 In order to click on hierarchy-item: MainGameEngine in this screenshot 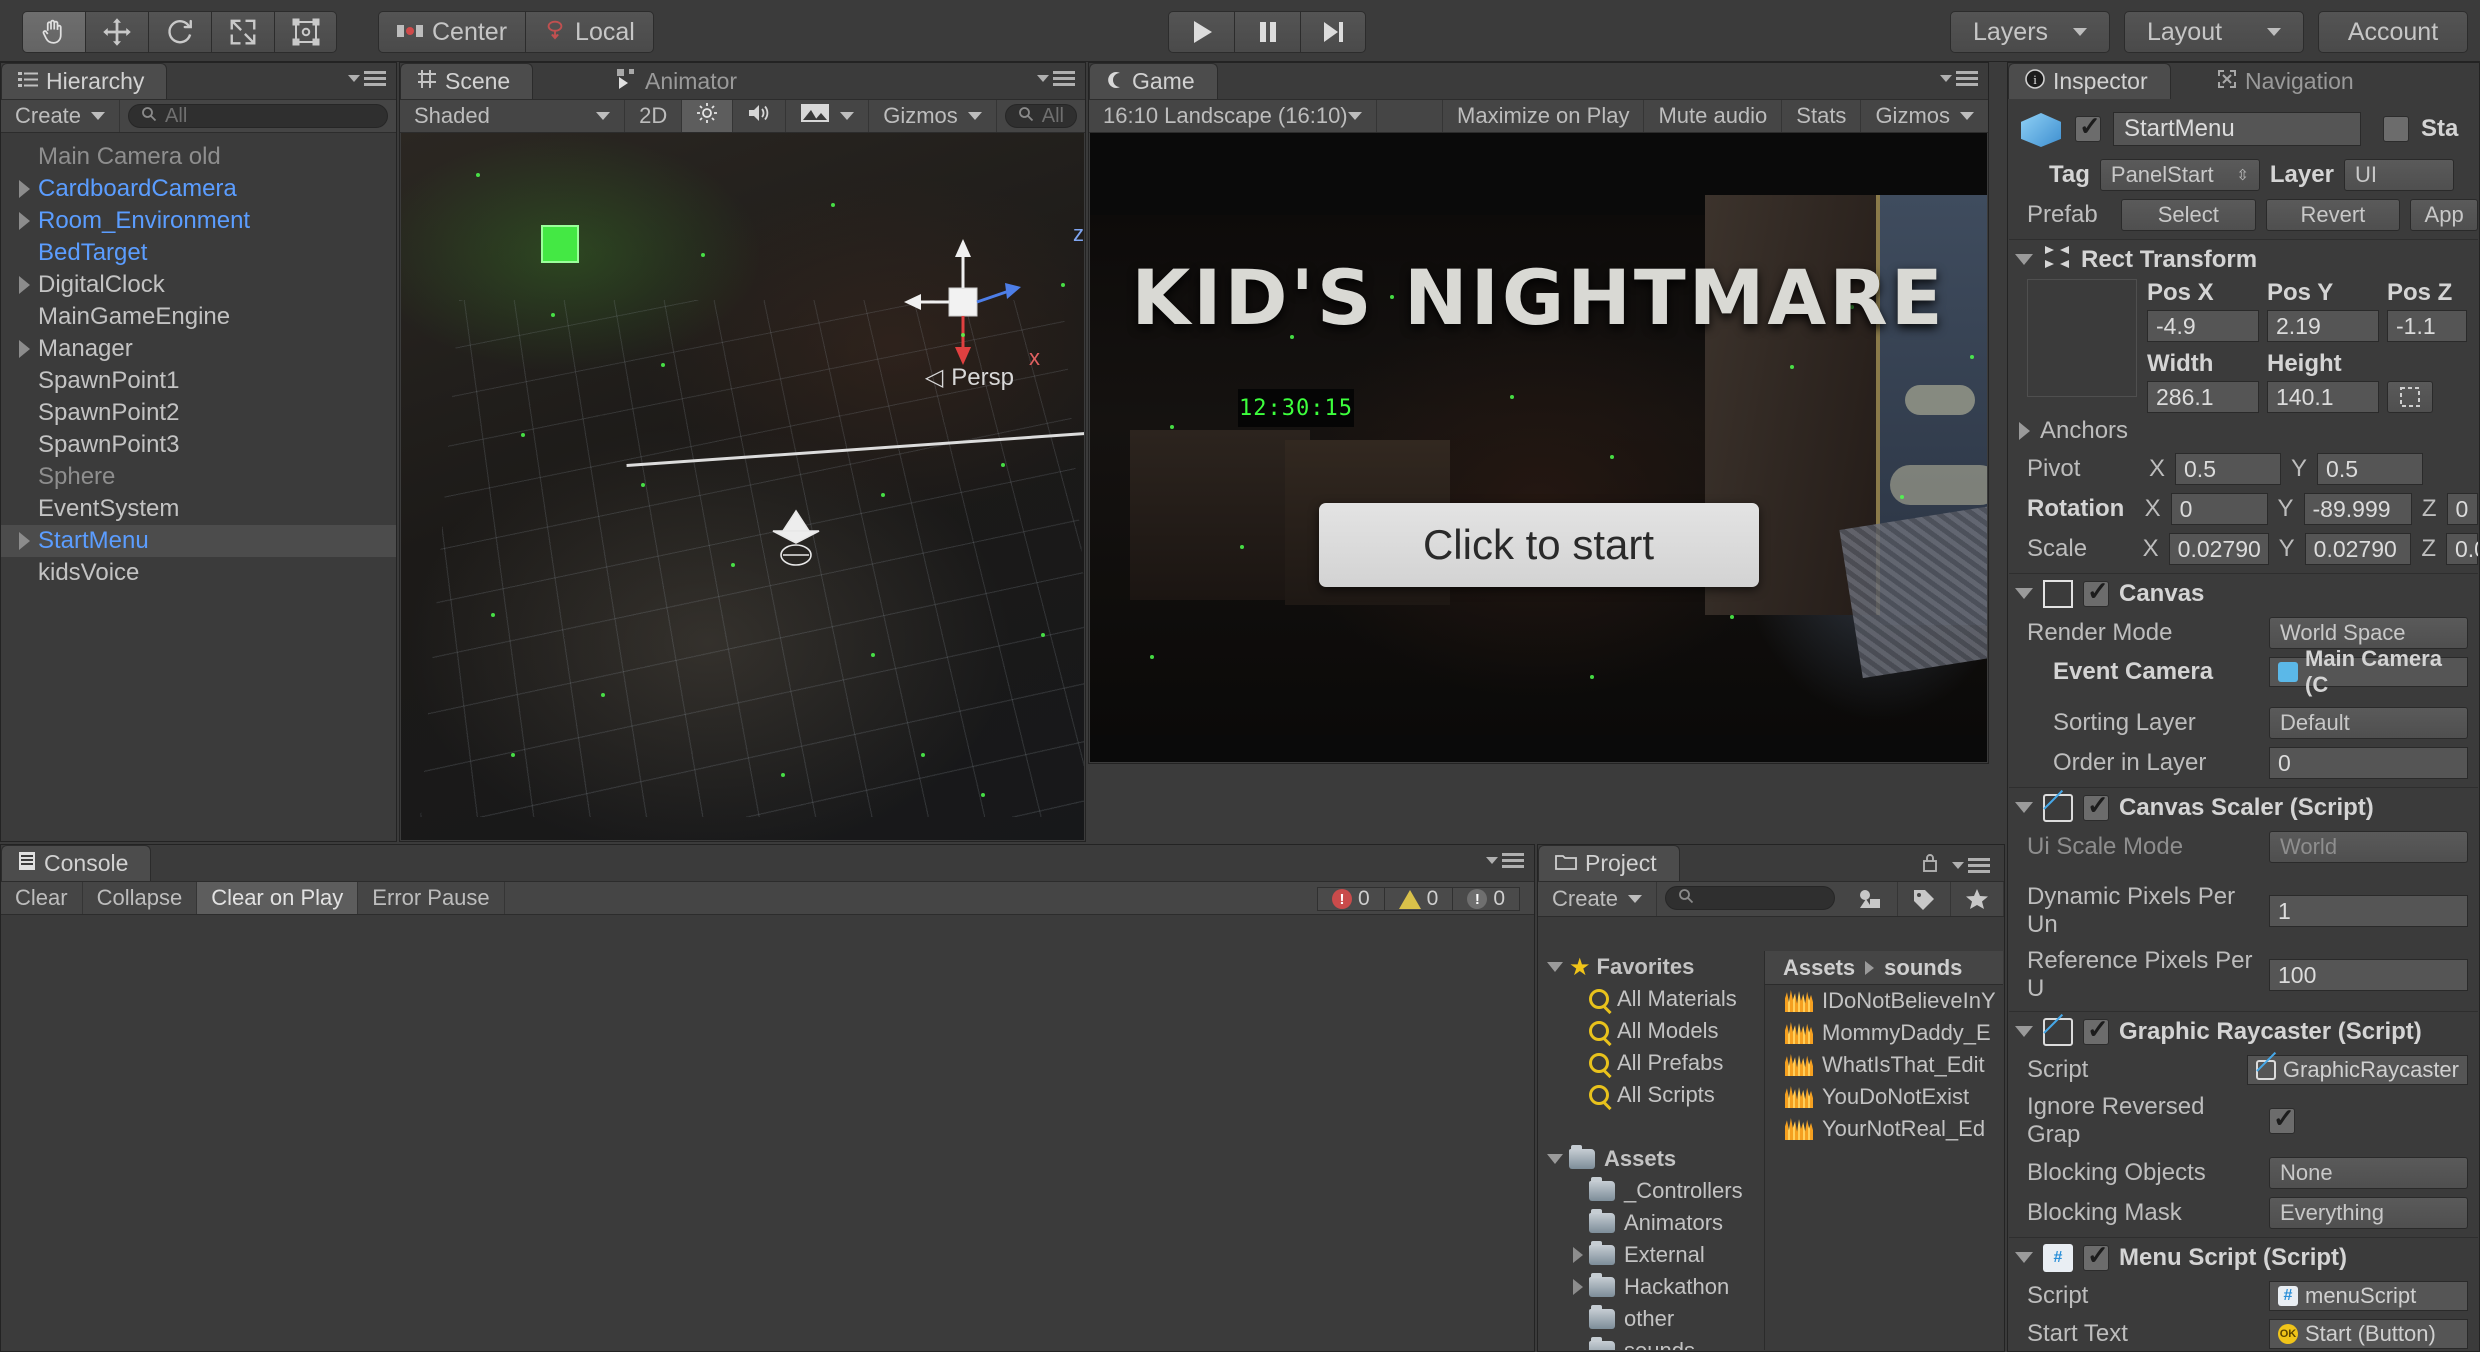, I will do `click(198, 317)`.